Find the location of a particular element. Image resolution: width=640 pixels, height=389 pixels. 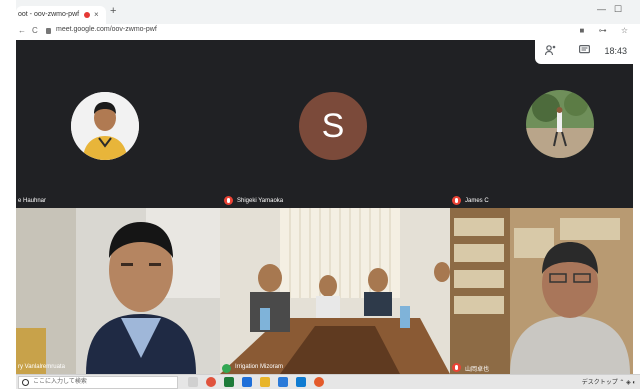

ie-icon is located at coordinates (283, 382).